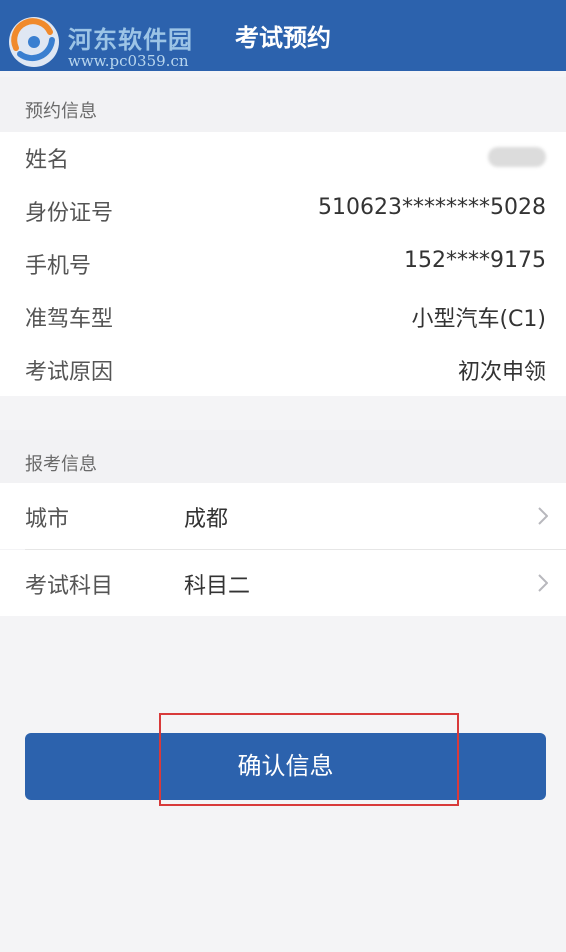  I want to click on watermark-title: 河东软件园, so click(130, 39).